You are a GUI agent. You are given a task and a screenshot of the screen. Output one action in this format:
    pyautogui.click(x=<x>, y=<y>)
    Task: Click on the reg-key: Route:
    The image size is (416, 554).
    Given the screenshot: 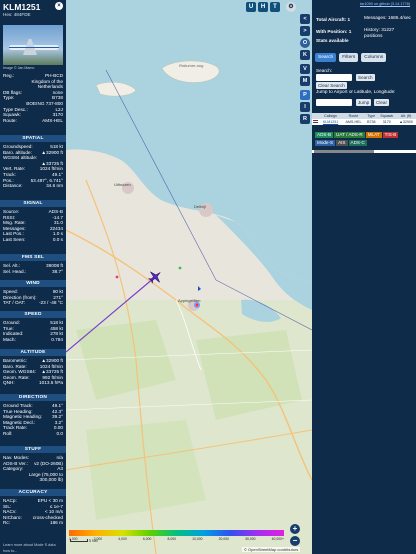 What is the action you would take?
    pyautogui.click(x=10, y=120)
    